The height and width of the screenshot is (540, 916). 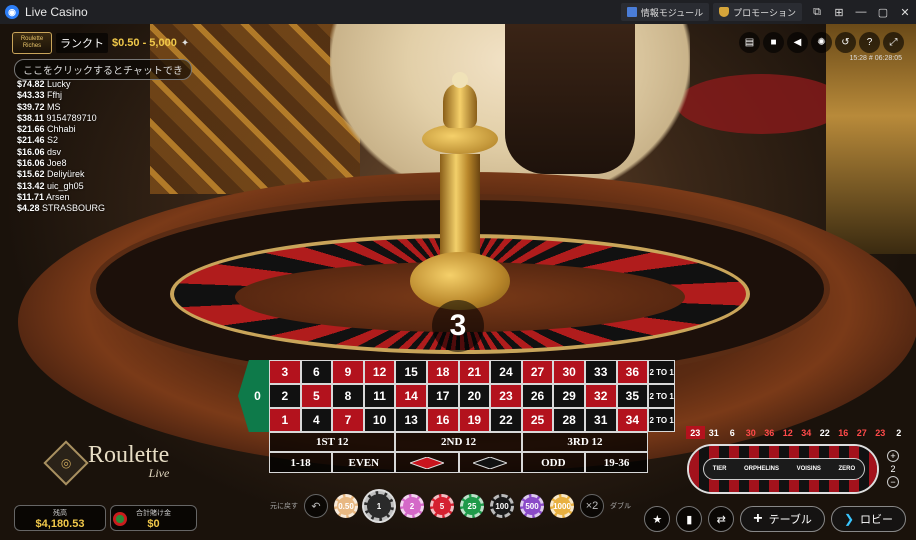 I want to click on bet-outside: 19-36, so click(x=616, y=462).